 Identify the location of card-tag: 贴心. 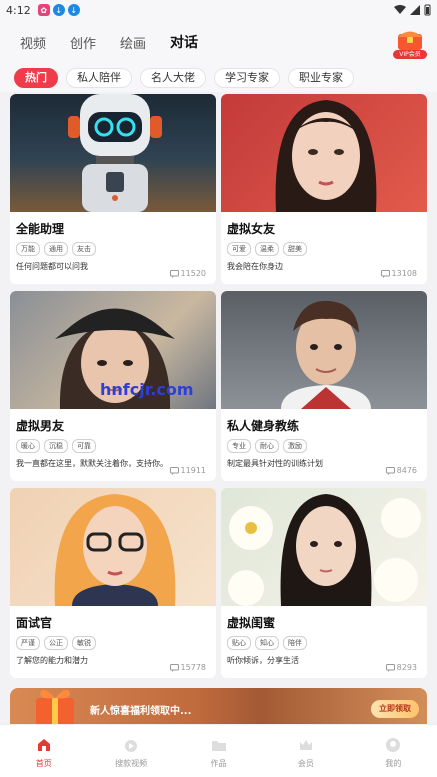
(239, 643).